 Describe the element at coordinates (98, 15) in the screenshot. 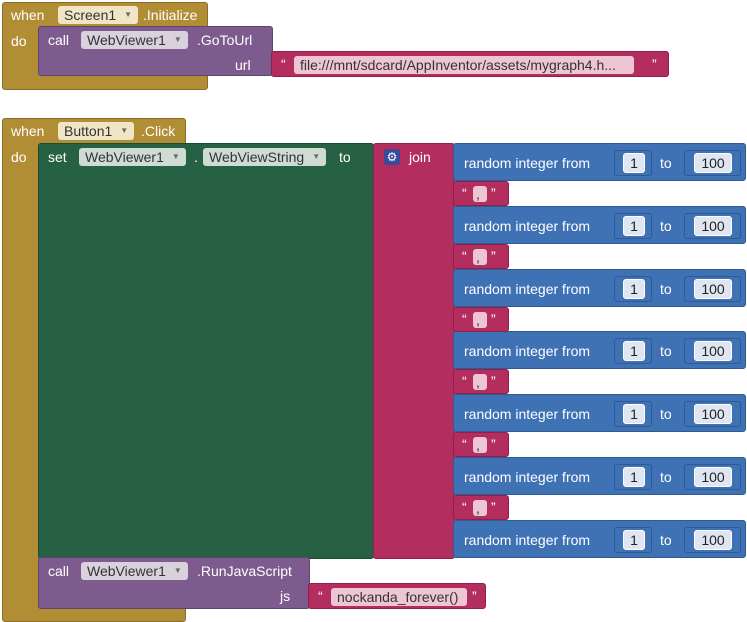

I see `component-dropdown-screen1: Screen1 ▼` at that location.